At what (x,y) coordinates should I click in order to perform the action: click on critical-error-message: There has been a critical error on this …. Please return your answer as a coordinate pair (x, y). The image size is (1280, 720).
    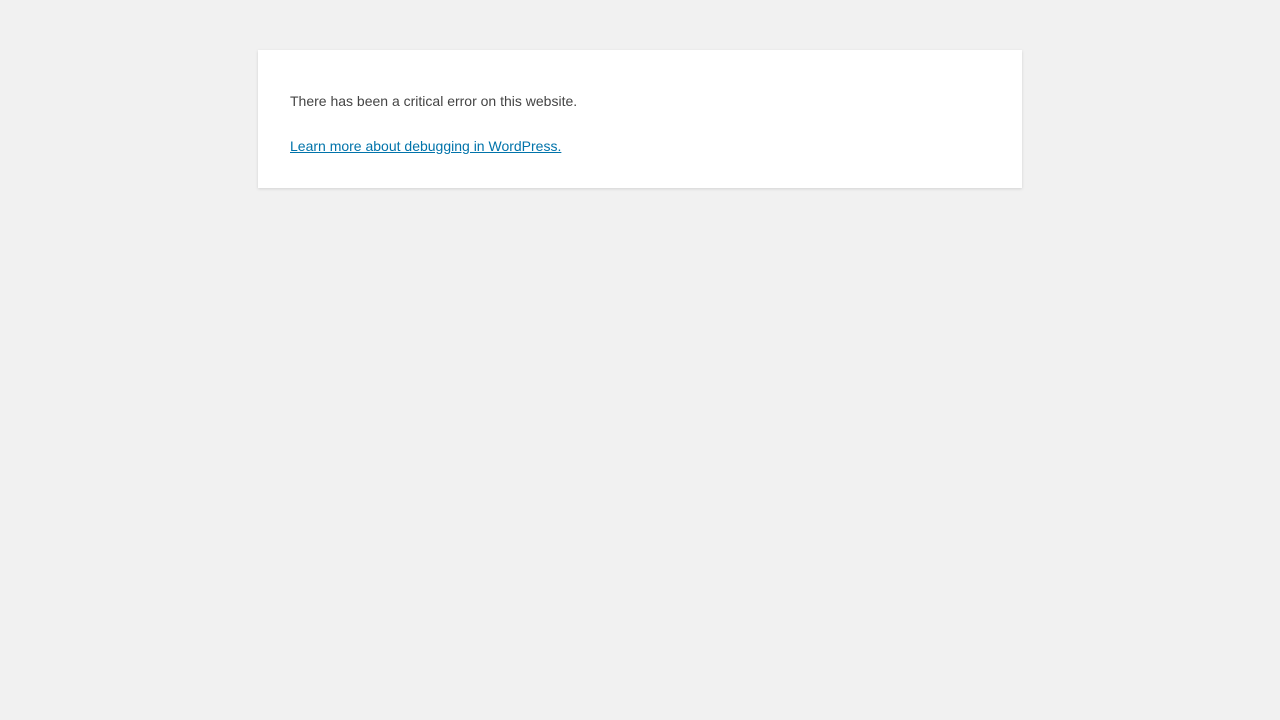
    Looking at the image, I should click on (434, 101).